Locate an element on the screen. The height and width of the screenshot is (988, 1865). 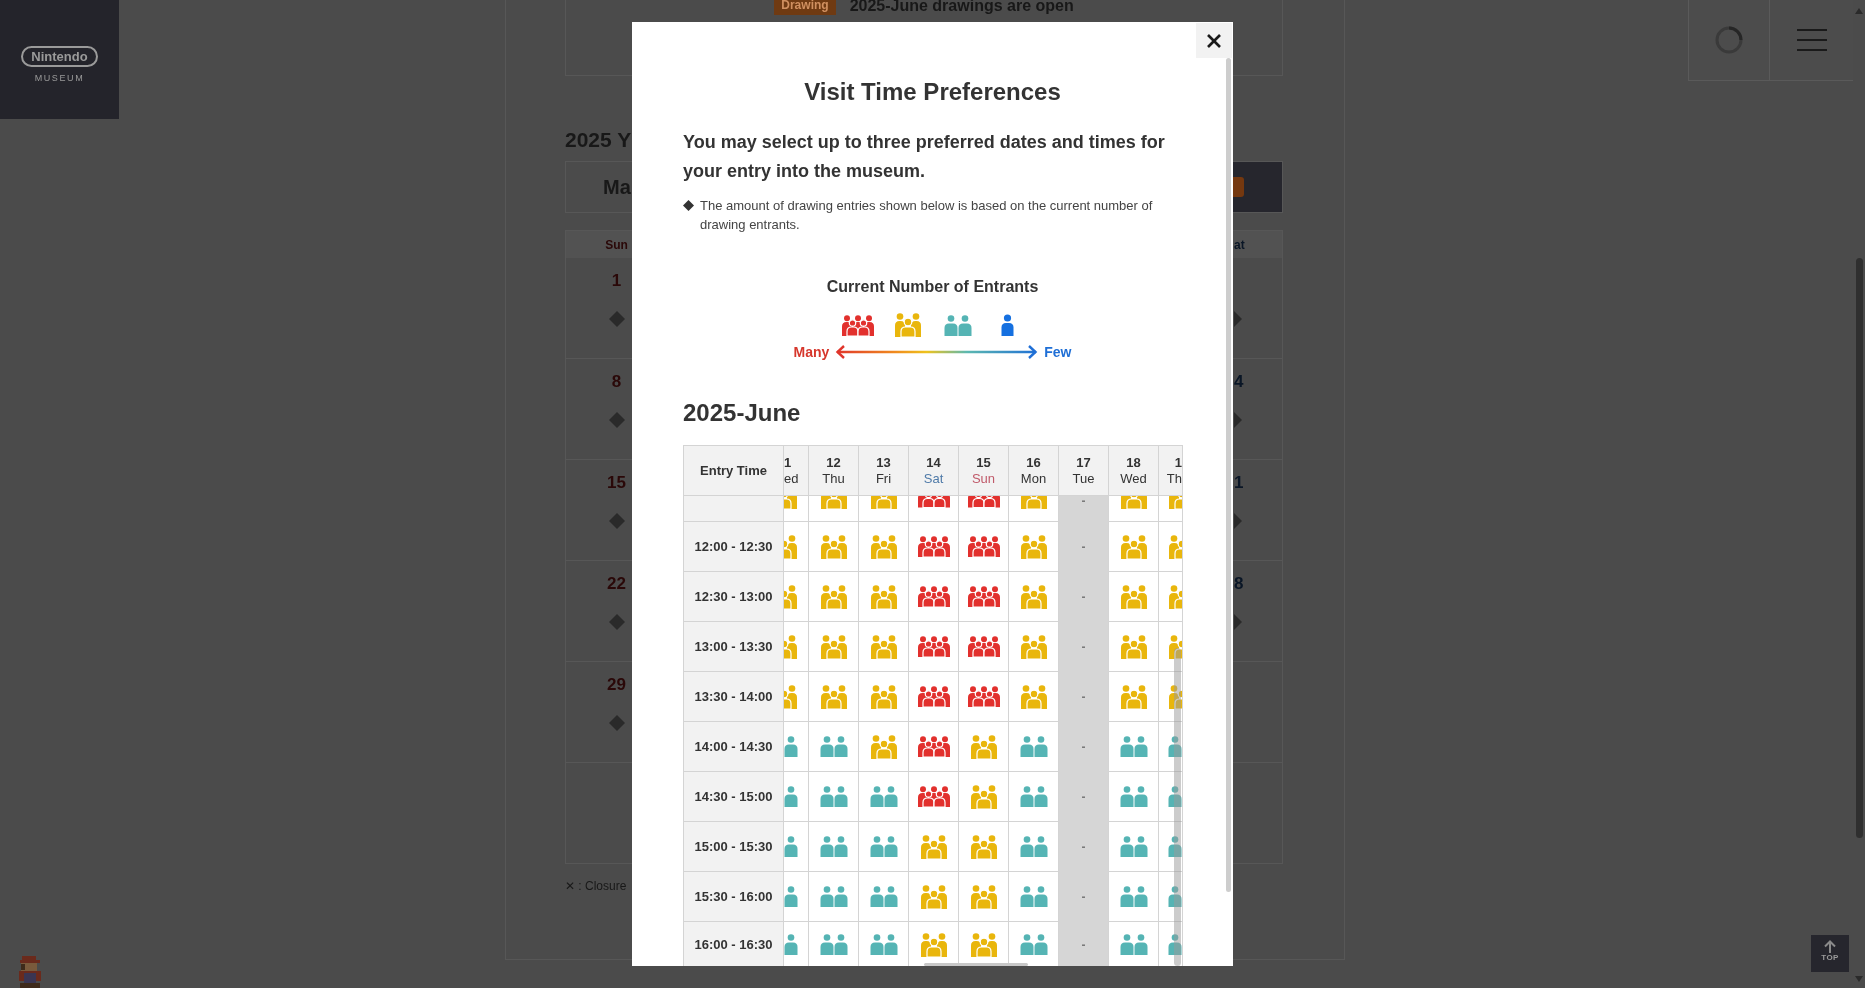
person-icon is located at coordinates (1175, 846).